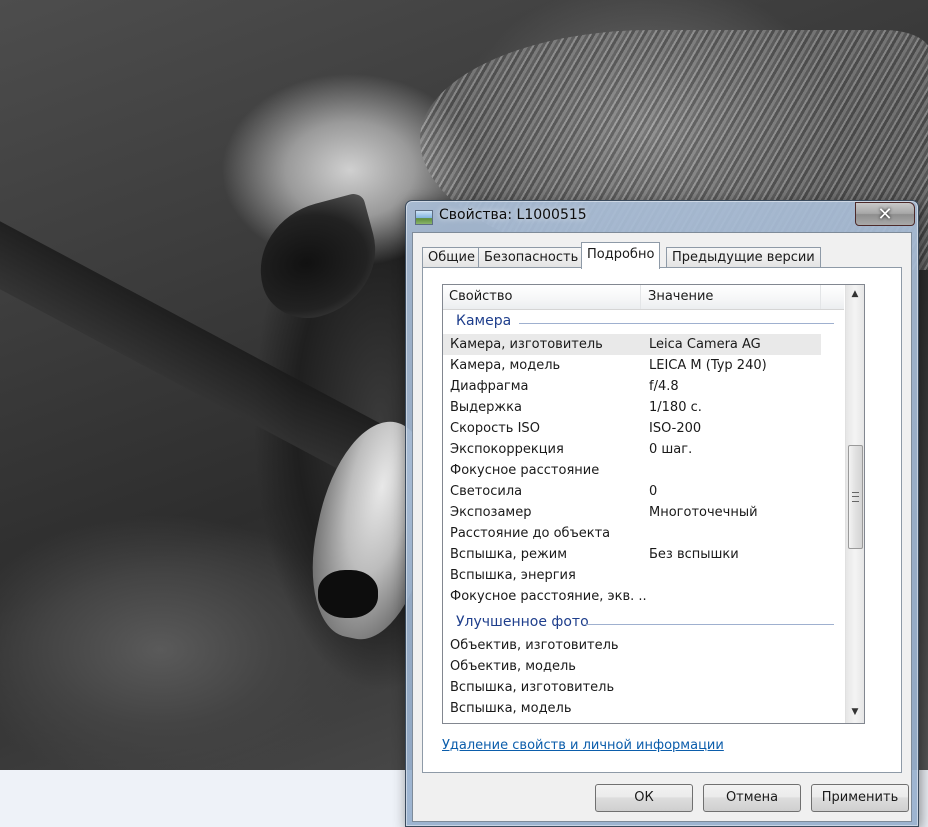 The height and width of the screenshot is (827, 928). What do you see at coordinates (489, 386) in the screenshot?
I see `property-name: Диафрагма` at bounding box center [489, 386].